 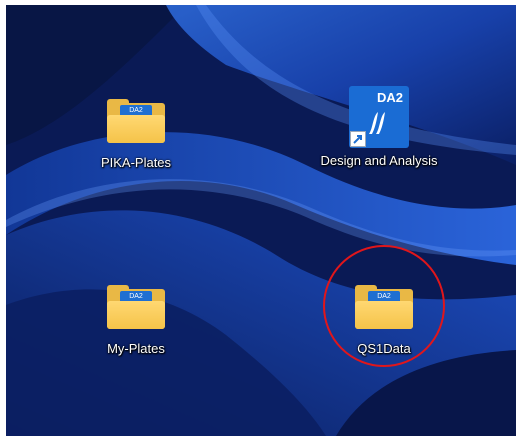 What do you see at coordinates (379, 160) in the screenshot?
I see `icon-label: Design and Analysis` at bounding box center [379, 160].